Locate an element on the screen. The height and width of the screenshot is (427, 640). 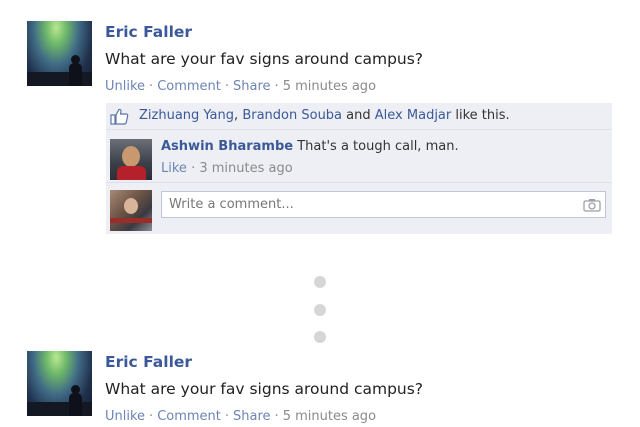
liker-name: Alex Madjar is located at coordinates (413, 115).